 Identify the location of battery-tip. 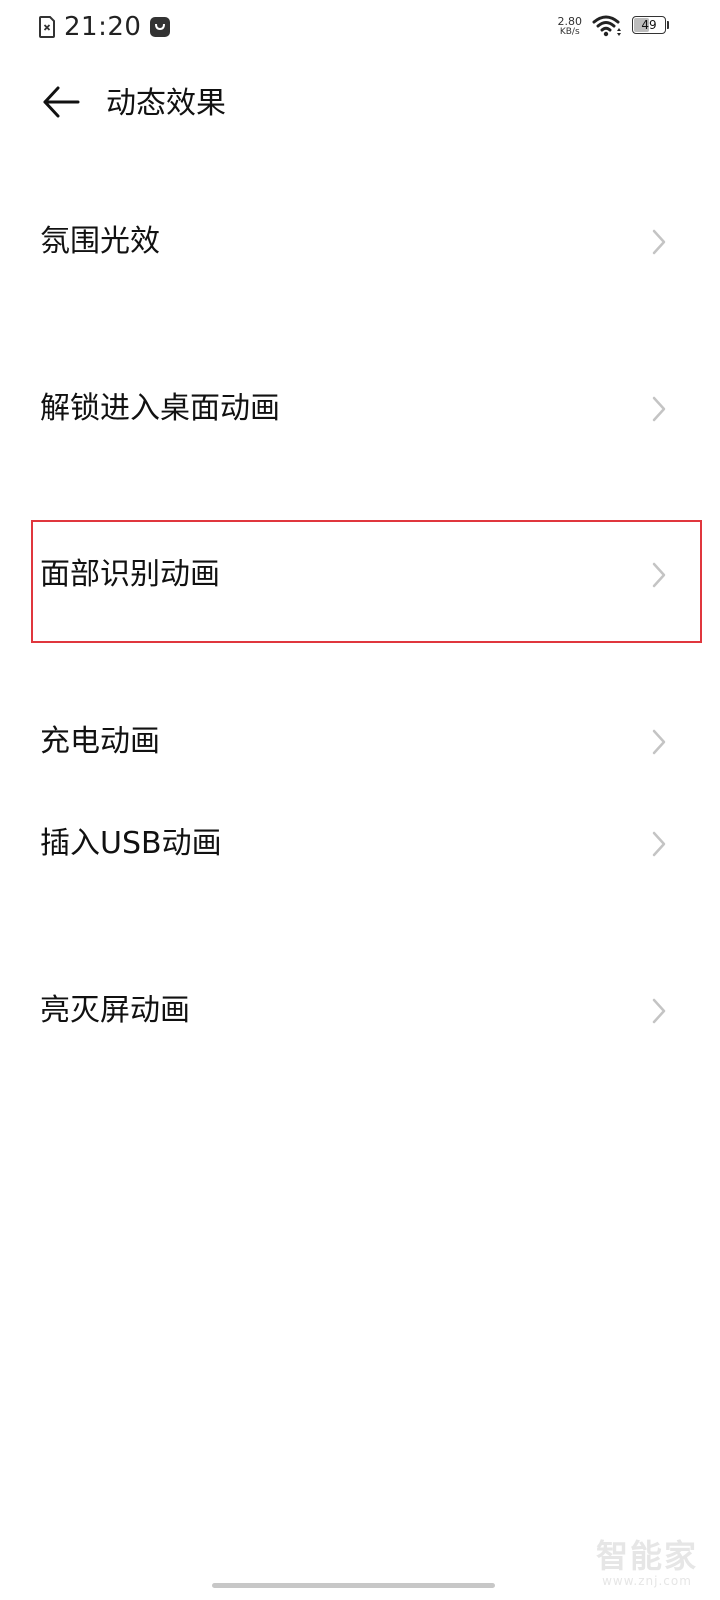
(668, 25).